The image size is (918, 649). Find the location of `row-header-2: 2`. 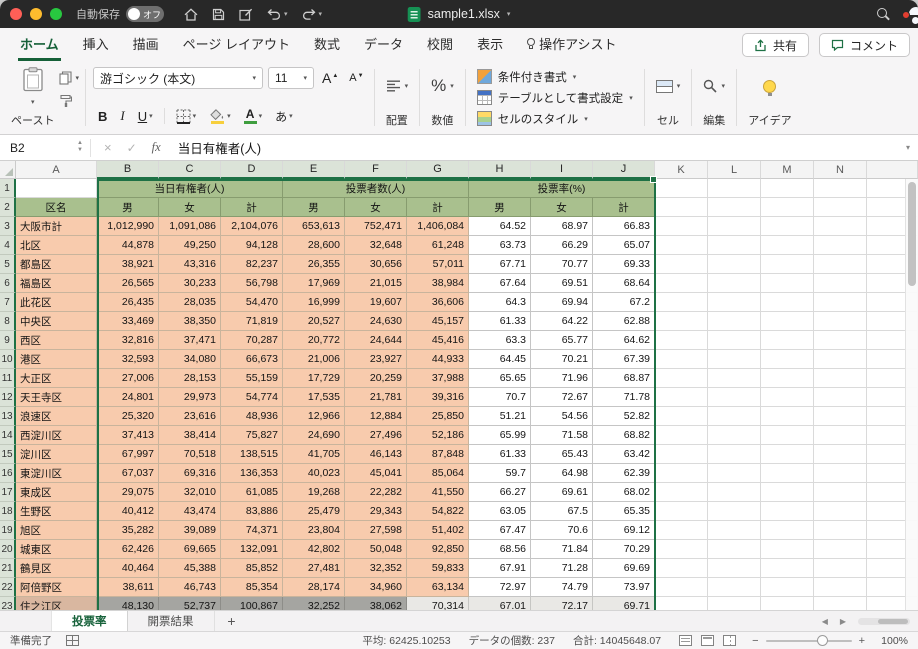

row-header-2: 2 is located at coordinates (8, 207).